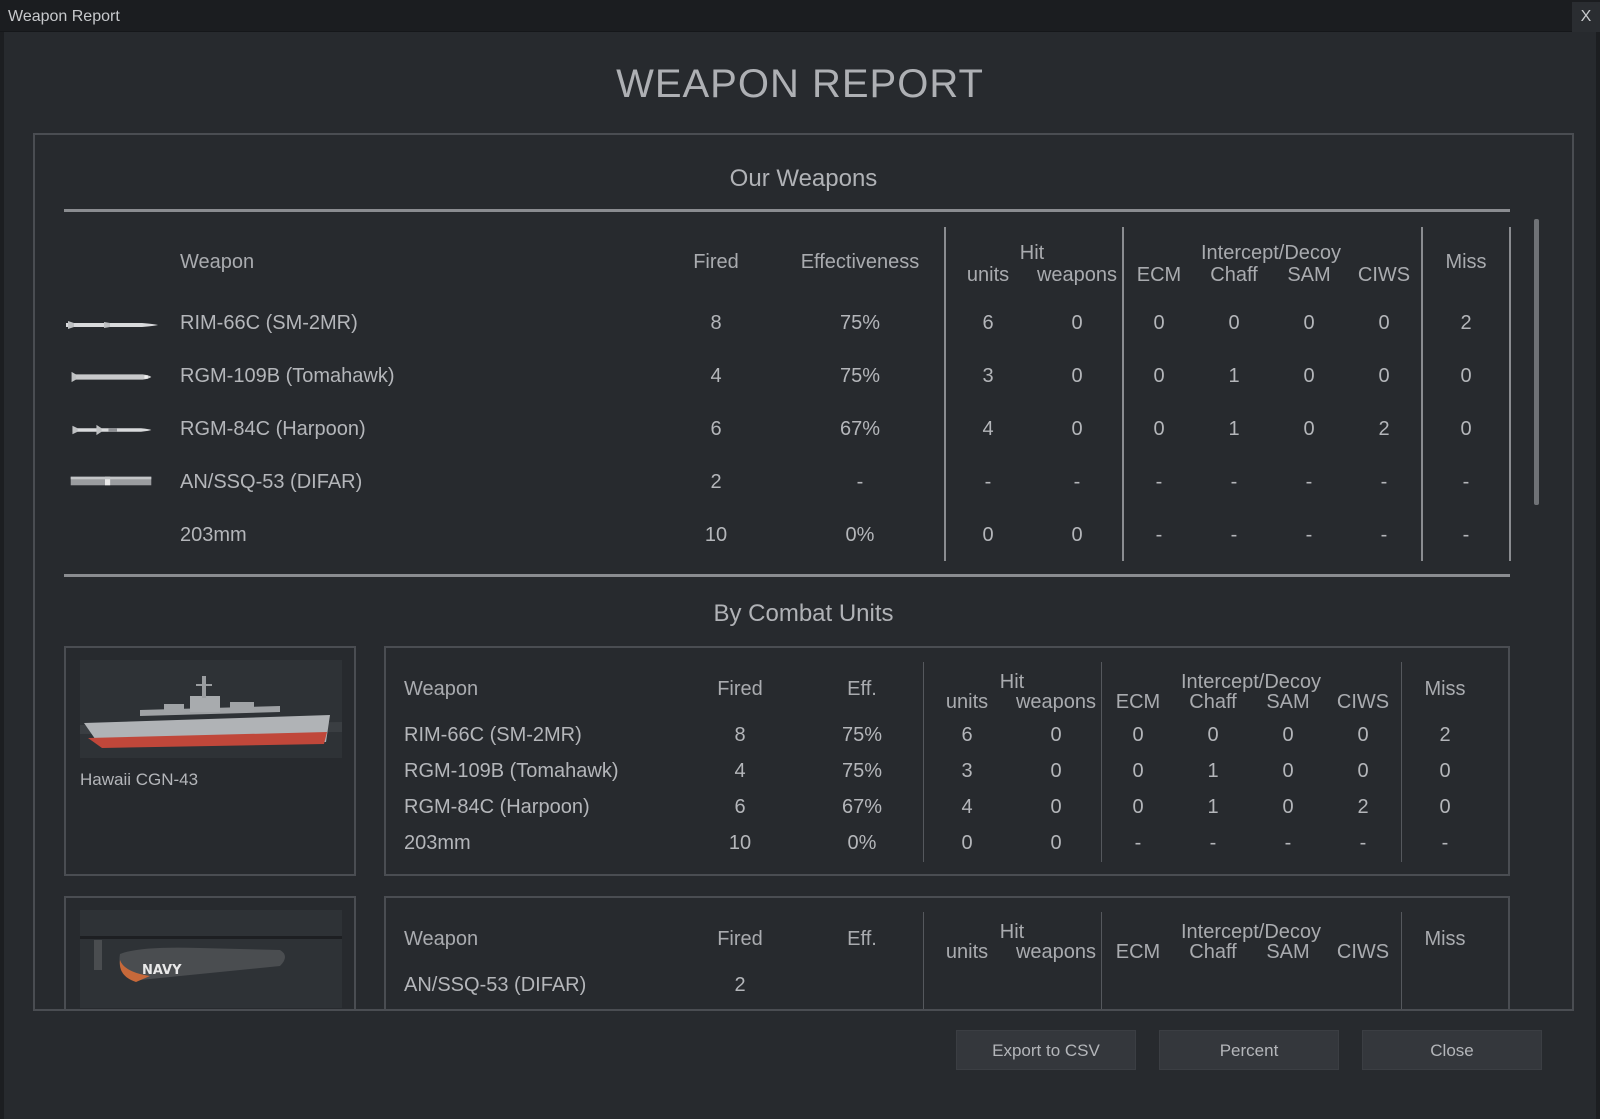 Image resolution: width=1600 pixels, height=1119 pixels. I want to click on cell-eff: 75%, so click(862, 735).